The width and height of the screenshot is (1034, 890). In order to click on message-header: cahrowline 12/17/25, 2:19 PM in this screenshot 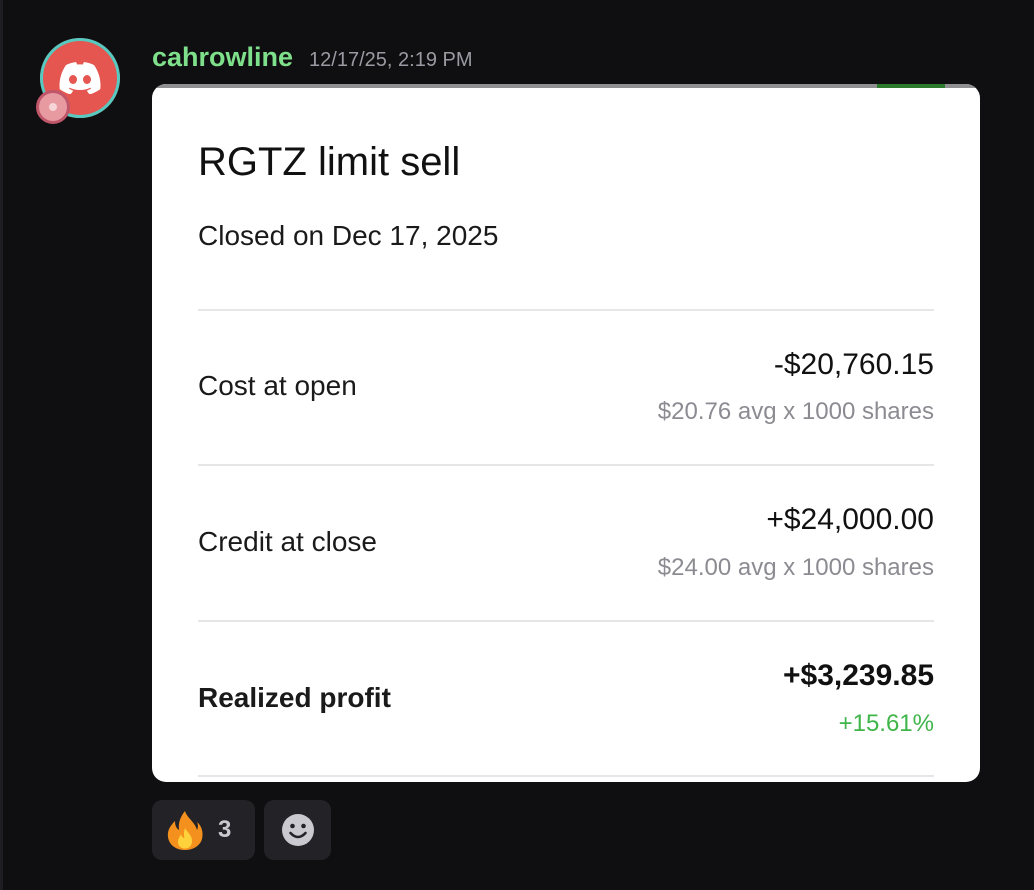, I will do `click(312, 57)`.